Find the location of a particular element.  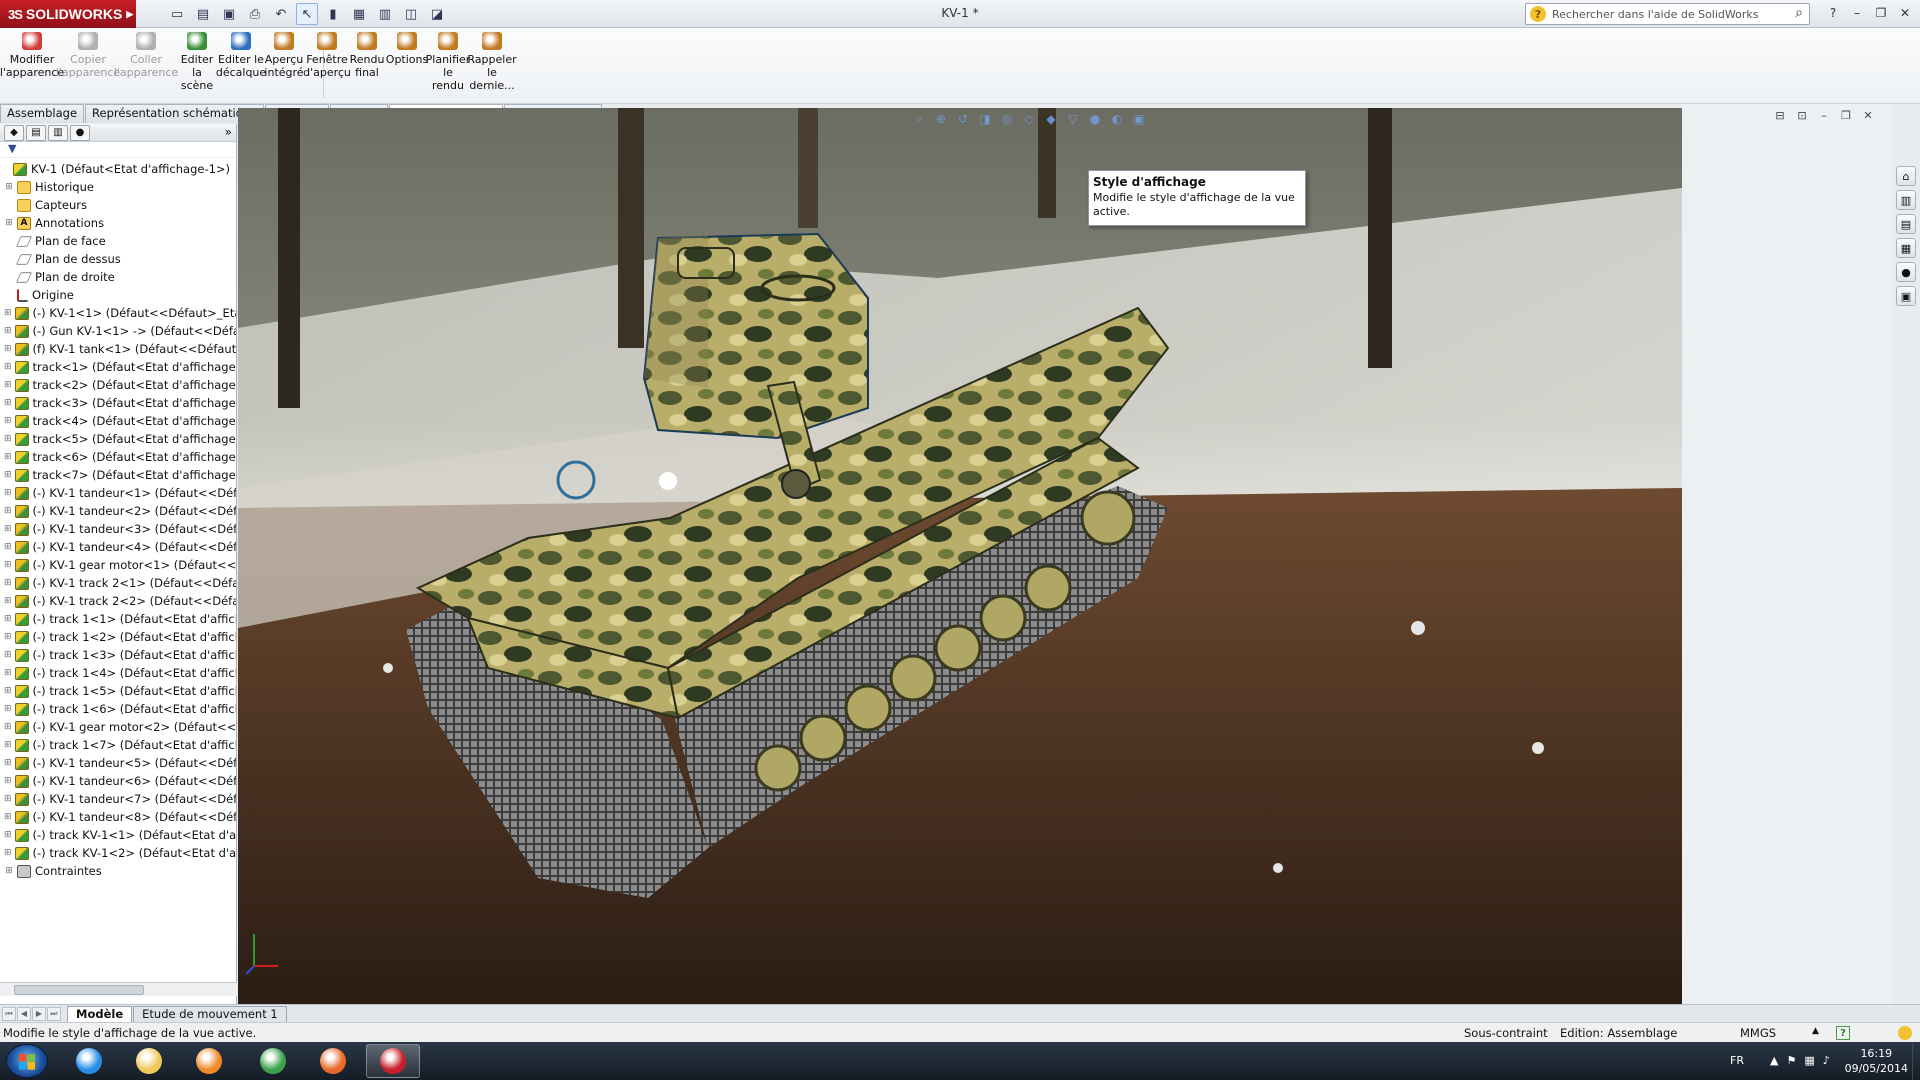

taskbar-app-chrome is located at coordinates (273, 1061).